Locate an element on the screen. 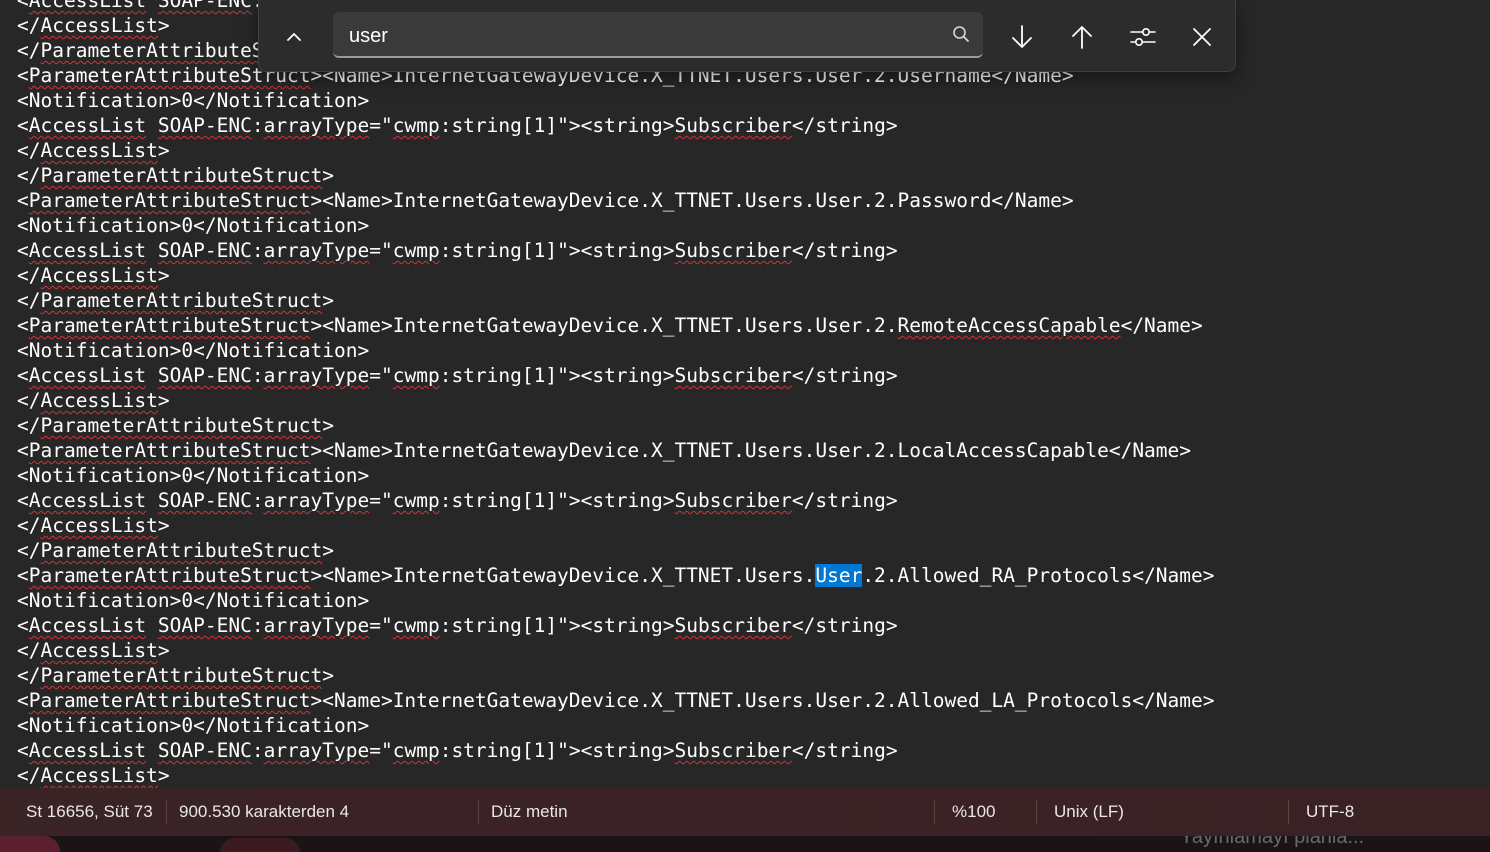 Image resolution: width=1490 pixels, height=852 pixels. cursor-position: St 16656, Süt 73 is located at coordinates (89, 812).